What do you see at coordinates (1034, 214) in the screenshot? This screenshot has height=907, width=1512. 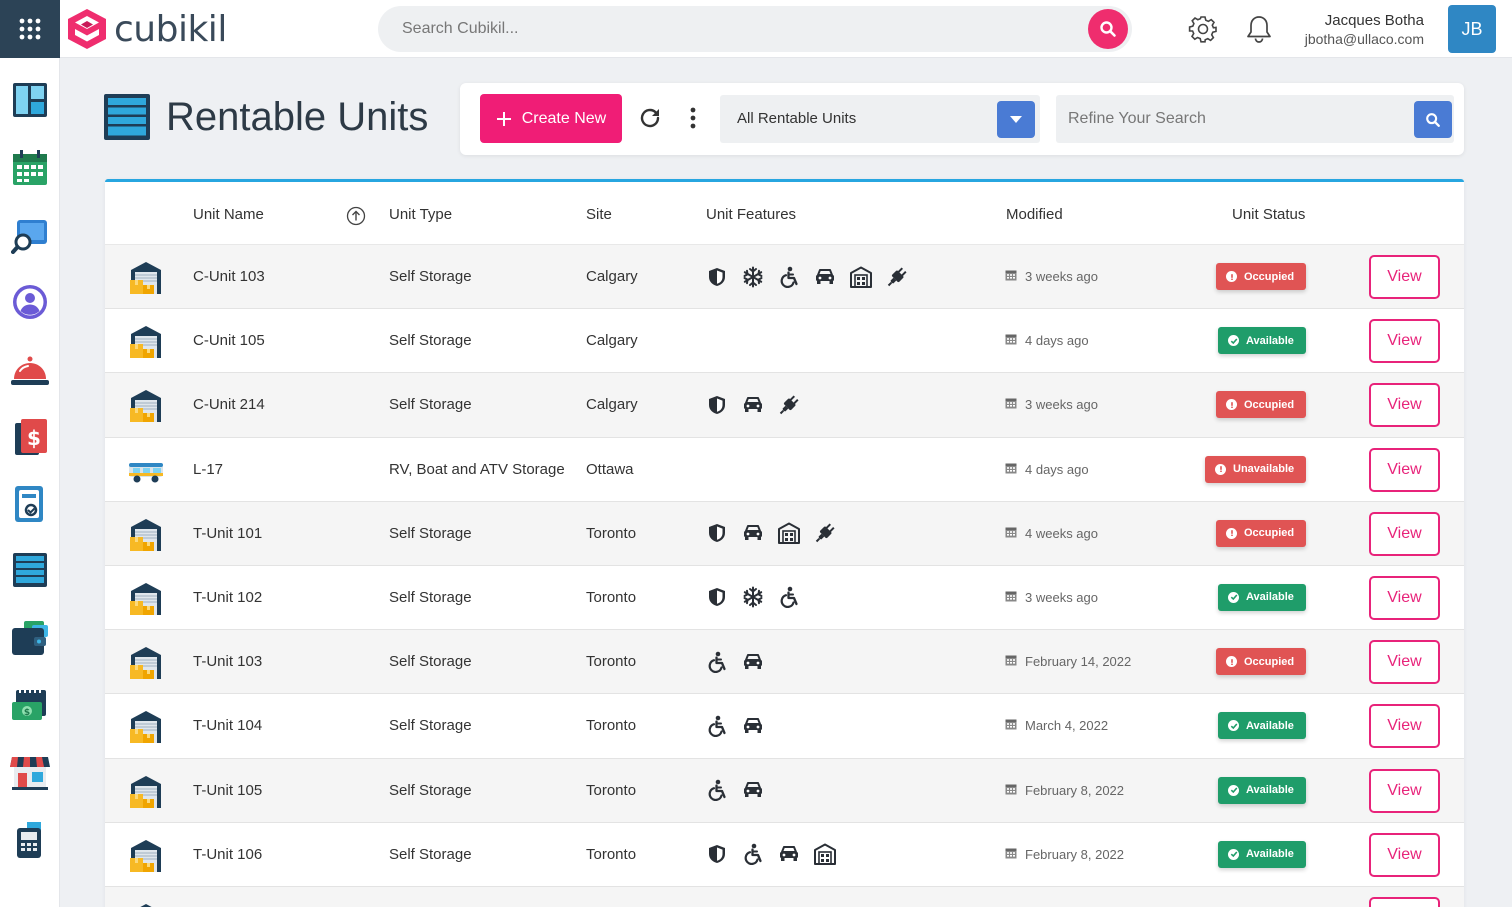 I see `column-header-modified: Modified` at bounding box center [1034, 214].